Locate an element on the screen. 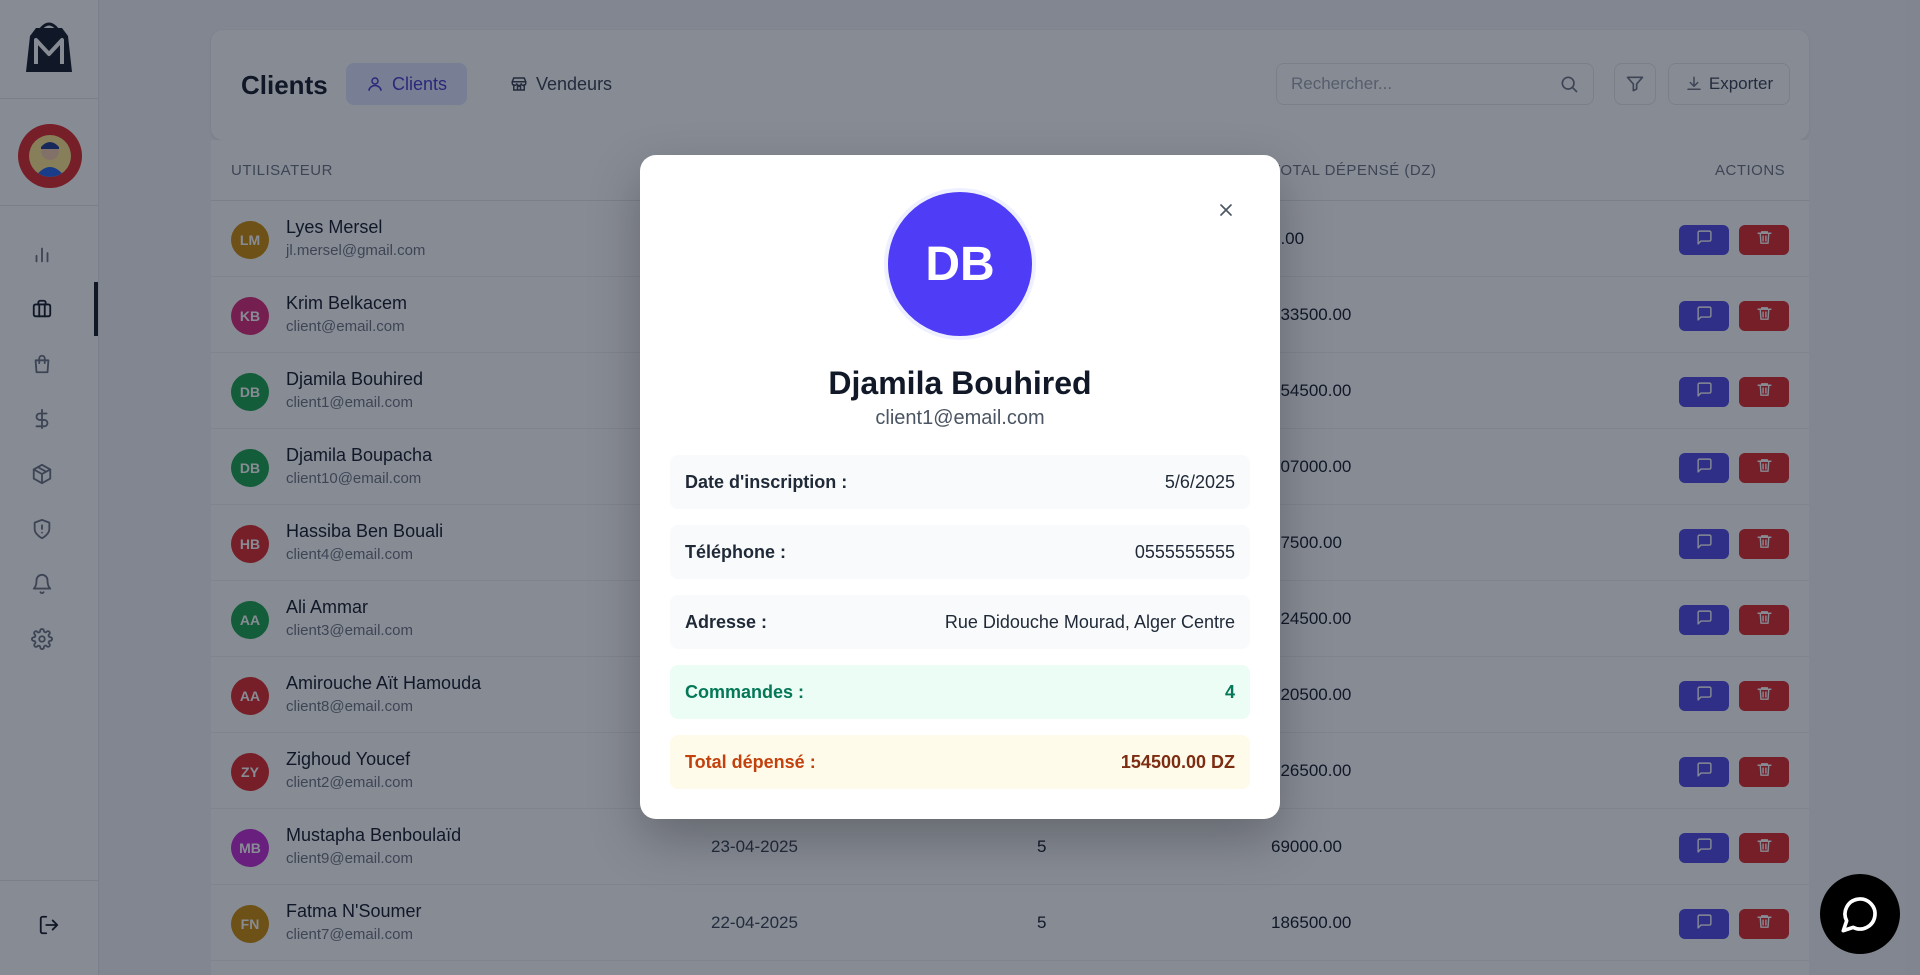 The width and height of the screenshot is (1920, 975). info-label: Commandes : is located at coordinates (745, 691).